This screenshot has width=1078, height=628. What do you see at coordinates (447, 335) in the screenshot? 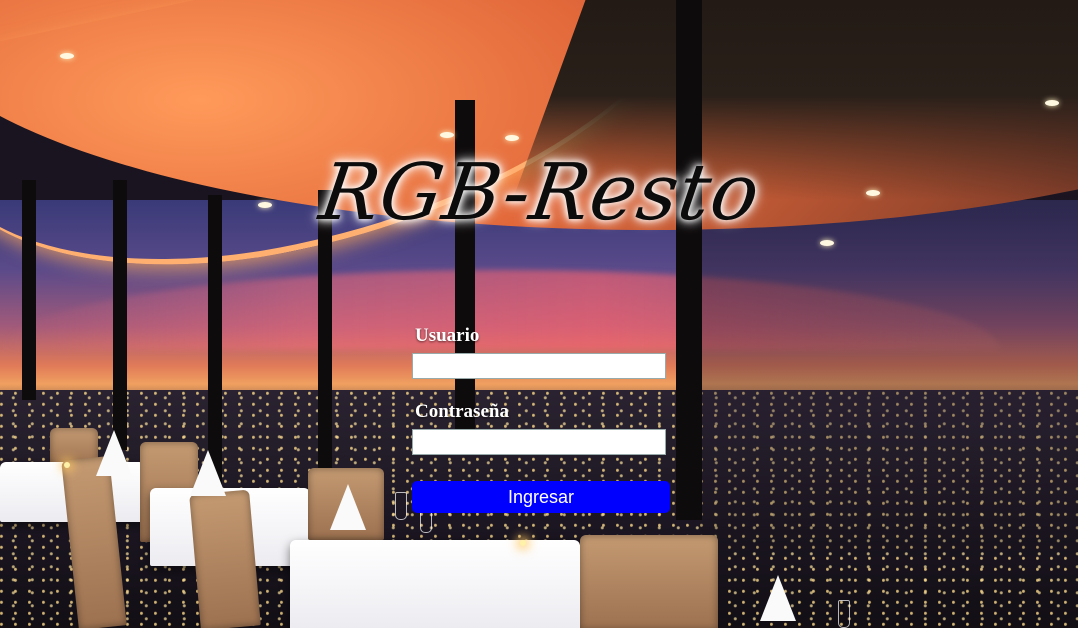
I see `username-label: Usuario` at bounding box center [447, 335].